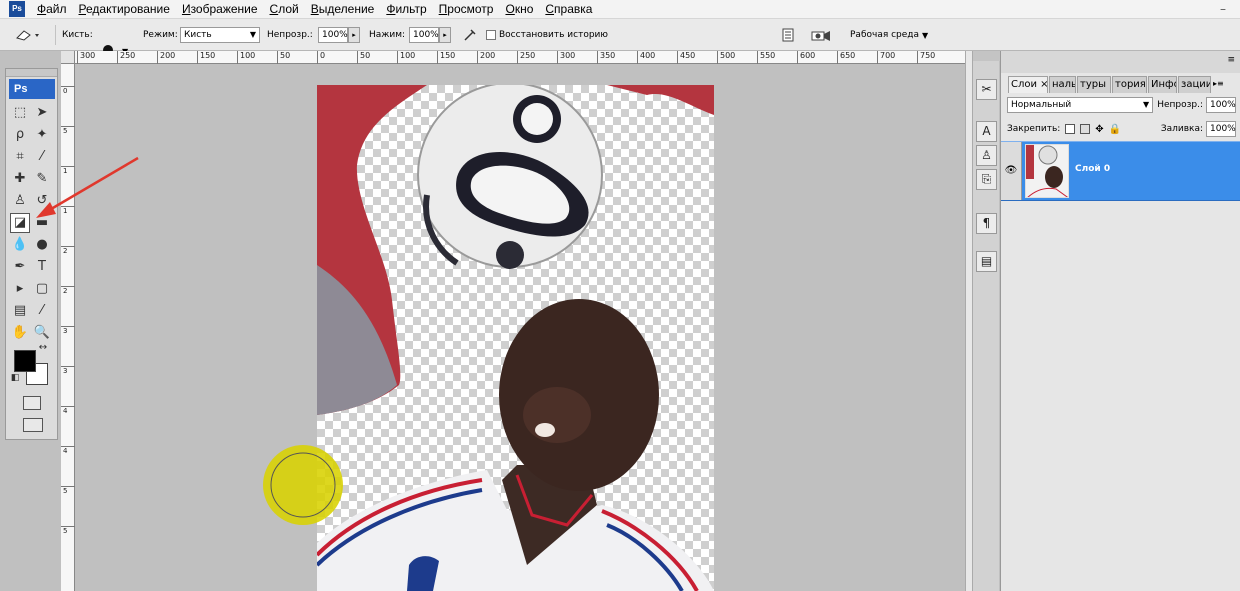 The height and width of the screenshot is (591, 1240). Describe the element at coordinates (20, 223) in the screenshot. I see `eraser-tool-icon: ◪` at that location.